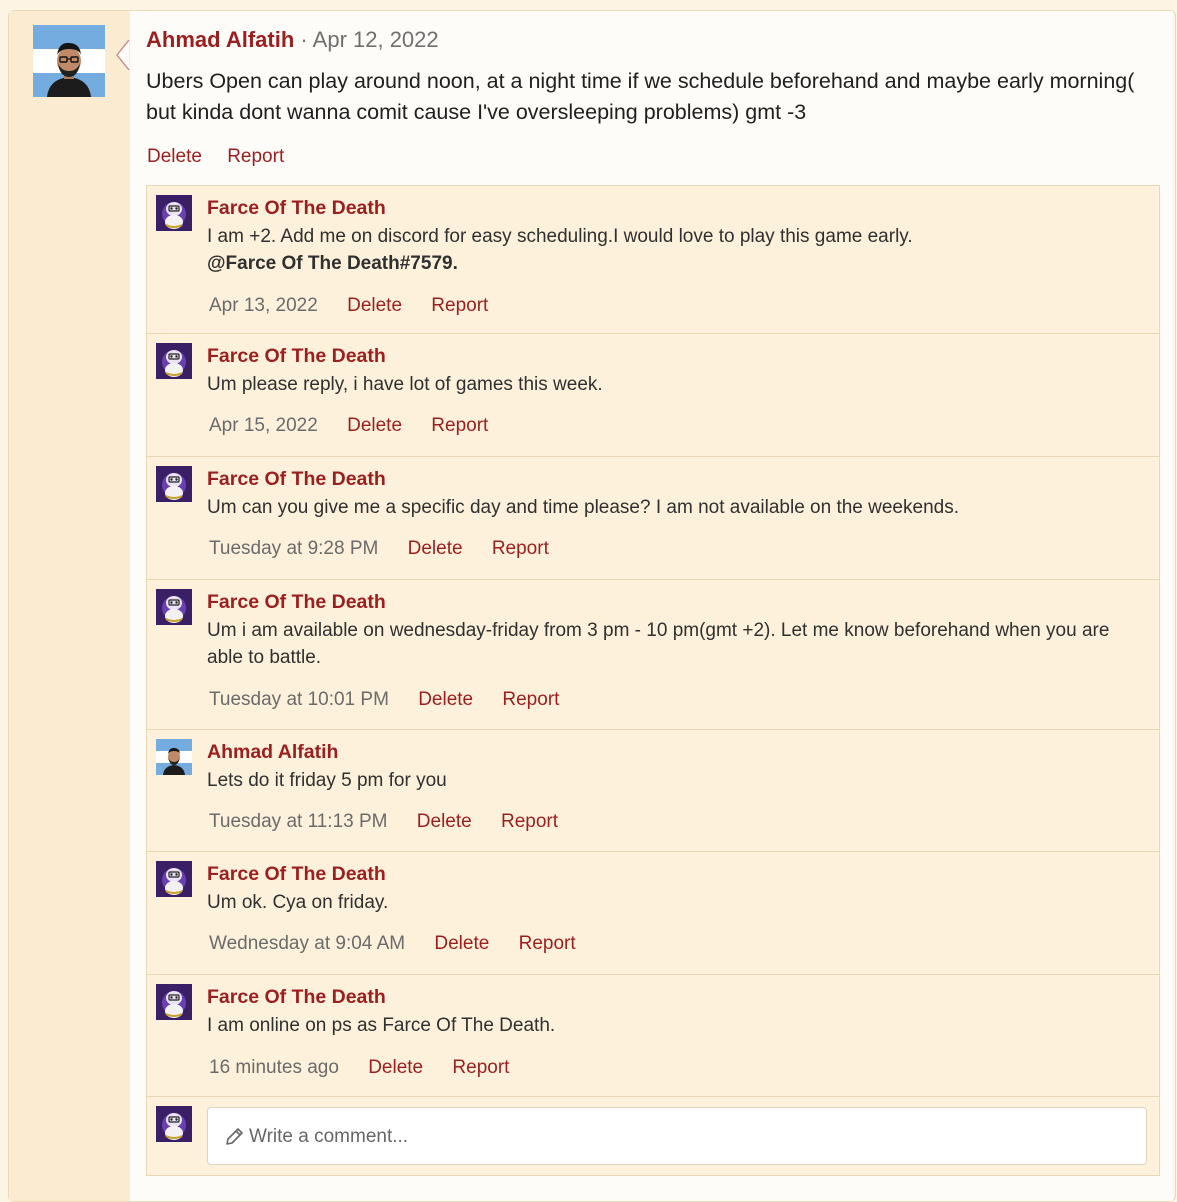  What do you see at coordinates (376, 39) in the screenshot?
I see `post-date: Apr 12, 2022` at bounding box center [376, 39].